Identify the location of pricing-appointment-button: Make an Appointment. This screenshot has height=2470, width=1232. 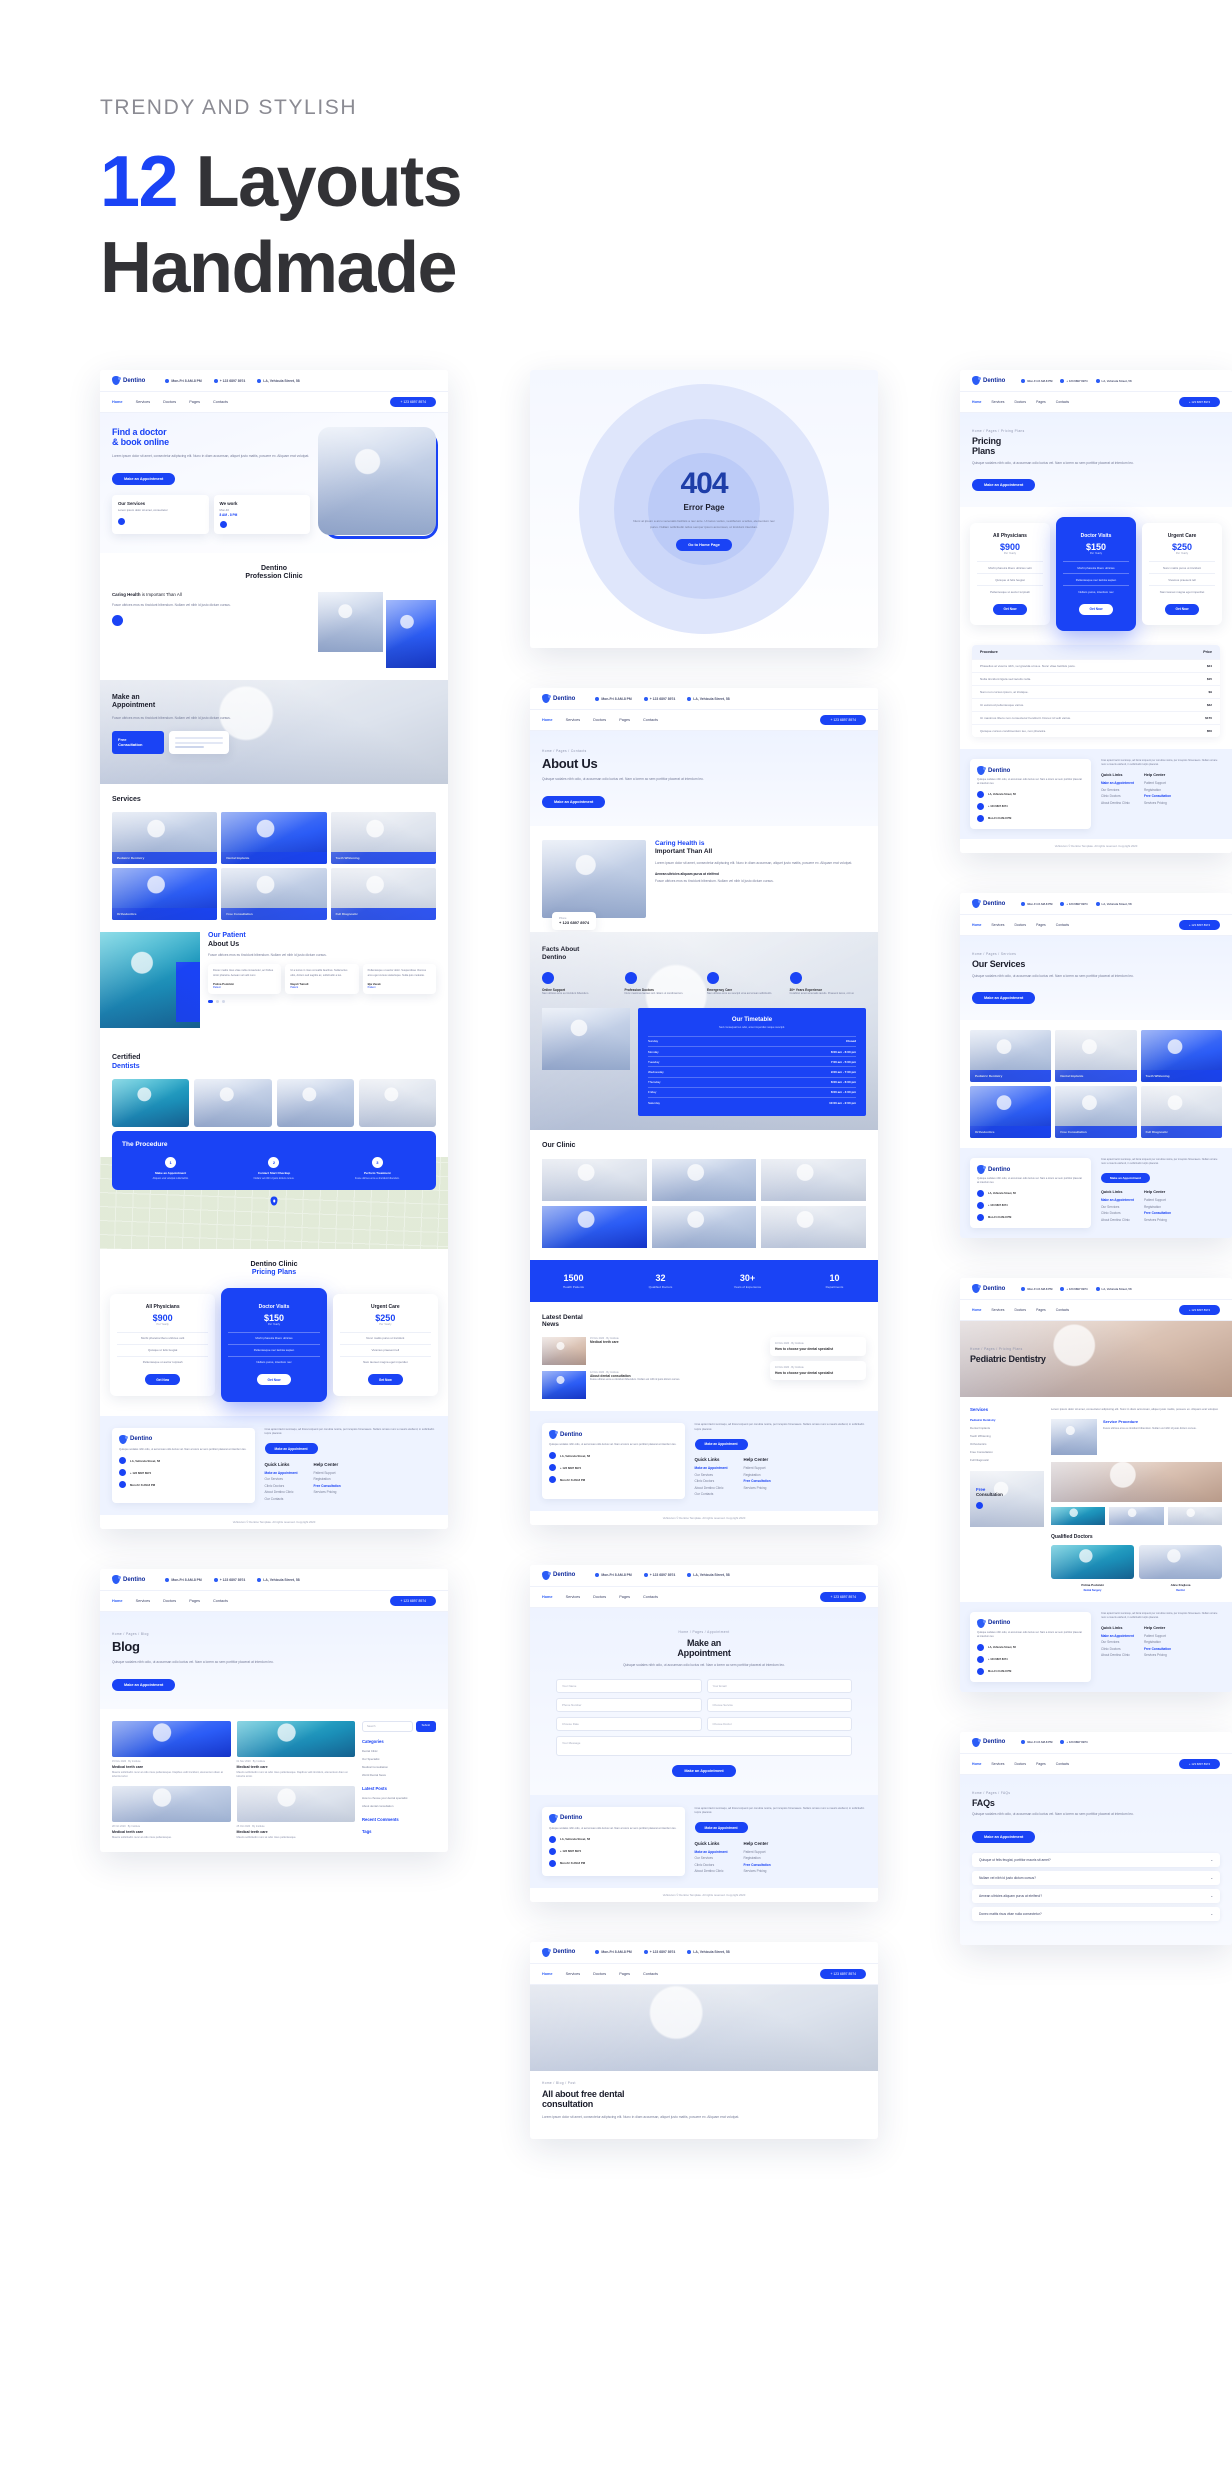
(1004, 485).